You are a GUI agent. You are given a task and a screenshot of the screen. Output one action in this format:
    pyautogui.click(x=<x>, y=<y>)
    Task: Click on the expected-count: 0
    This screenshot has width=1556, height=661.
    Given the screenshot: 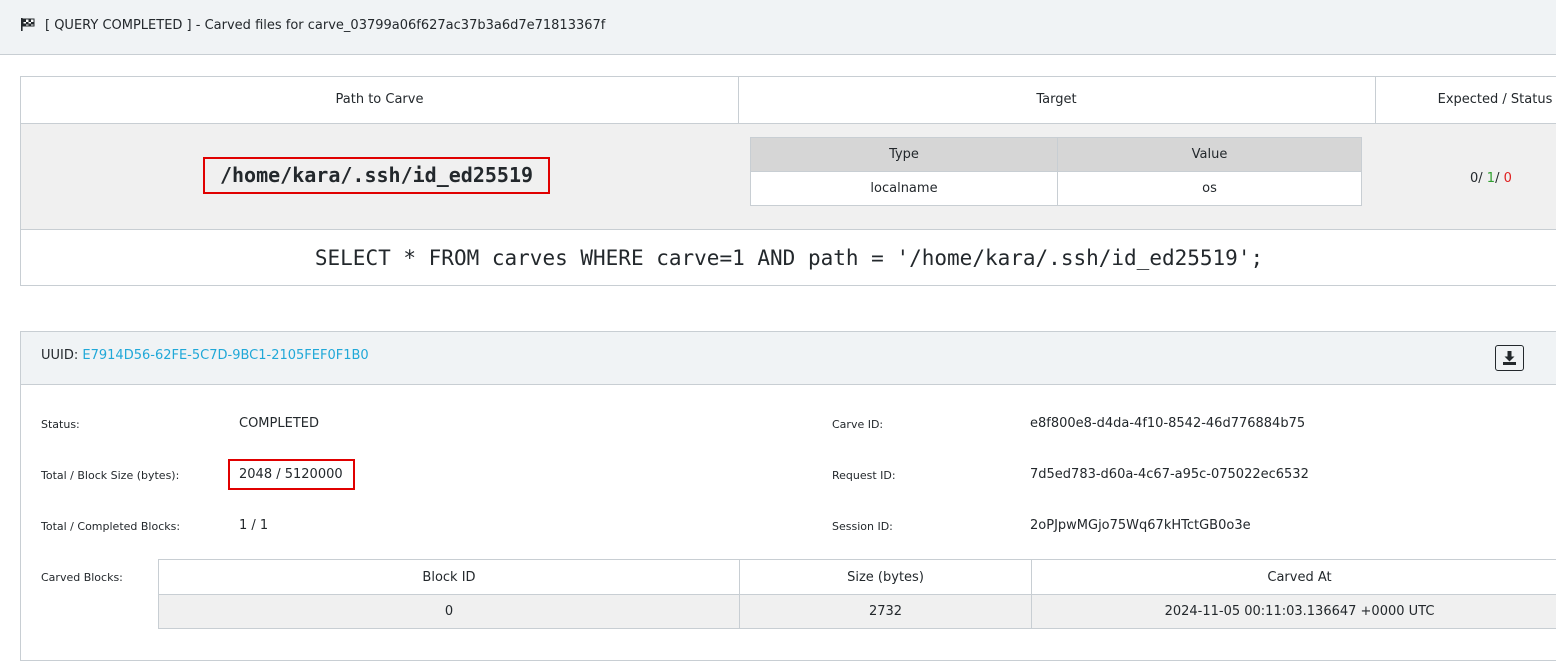 What is the action you would take?
    pyautogui.click(x=1474, y=178)
    